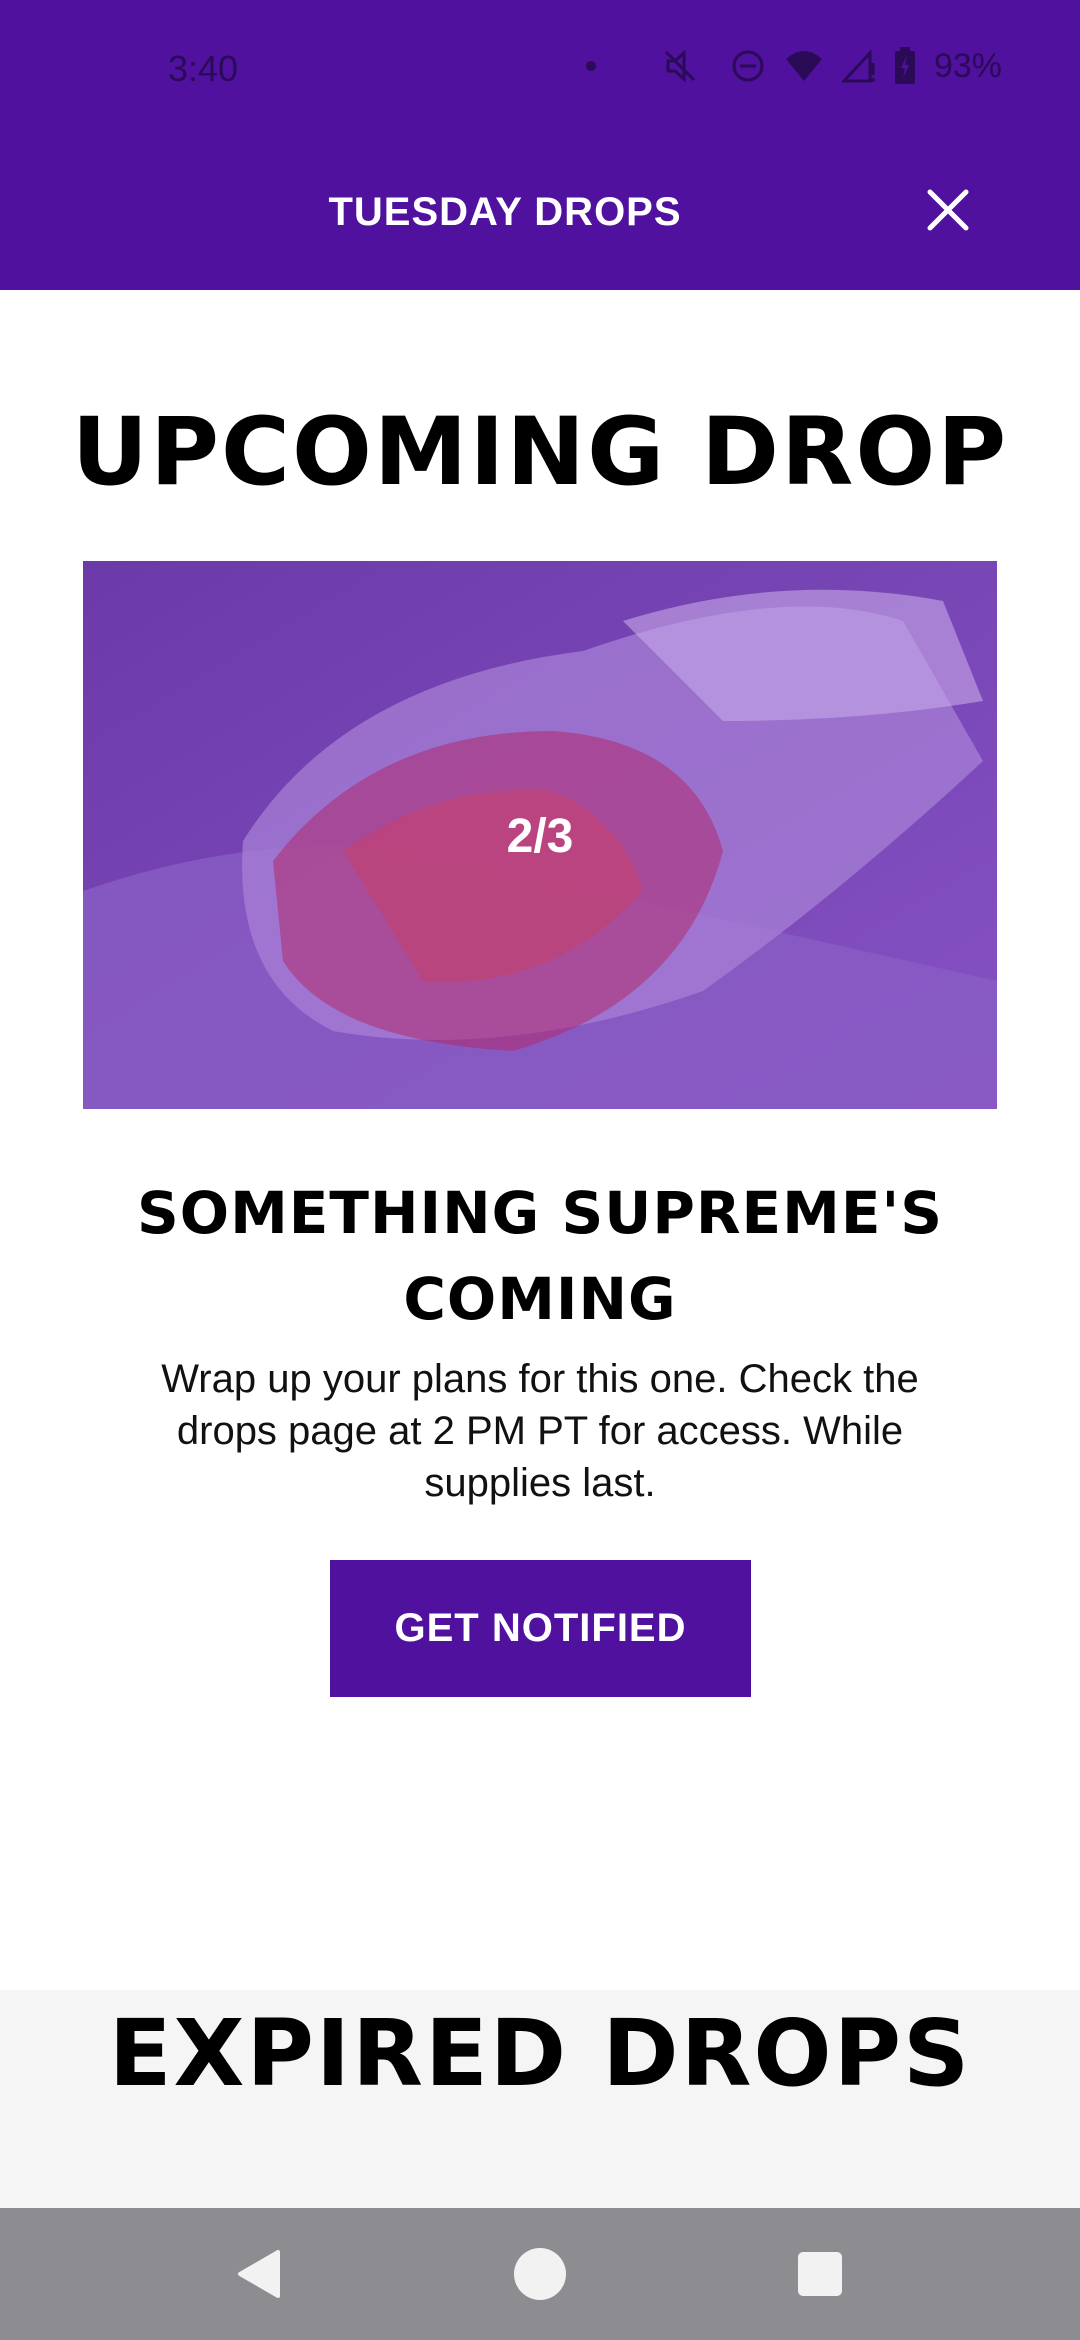 The height and width of the screenshot is (2340, 1080). I want to click on expired-drops-section: EXPIRED DROPS, so click(540, 2099).